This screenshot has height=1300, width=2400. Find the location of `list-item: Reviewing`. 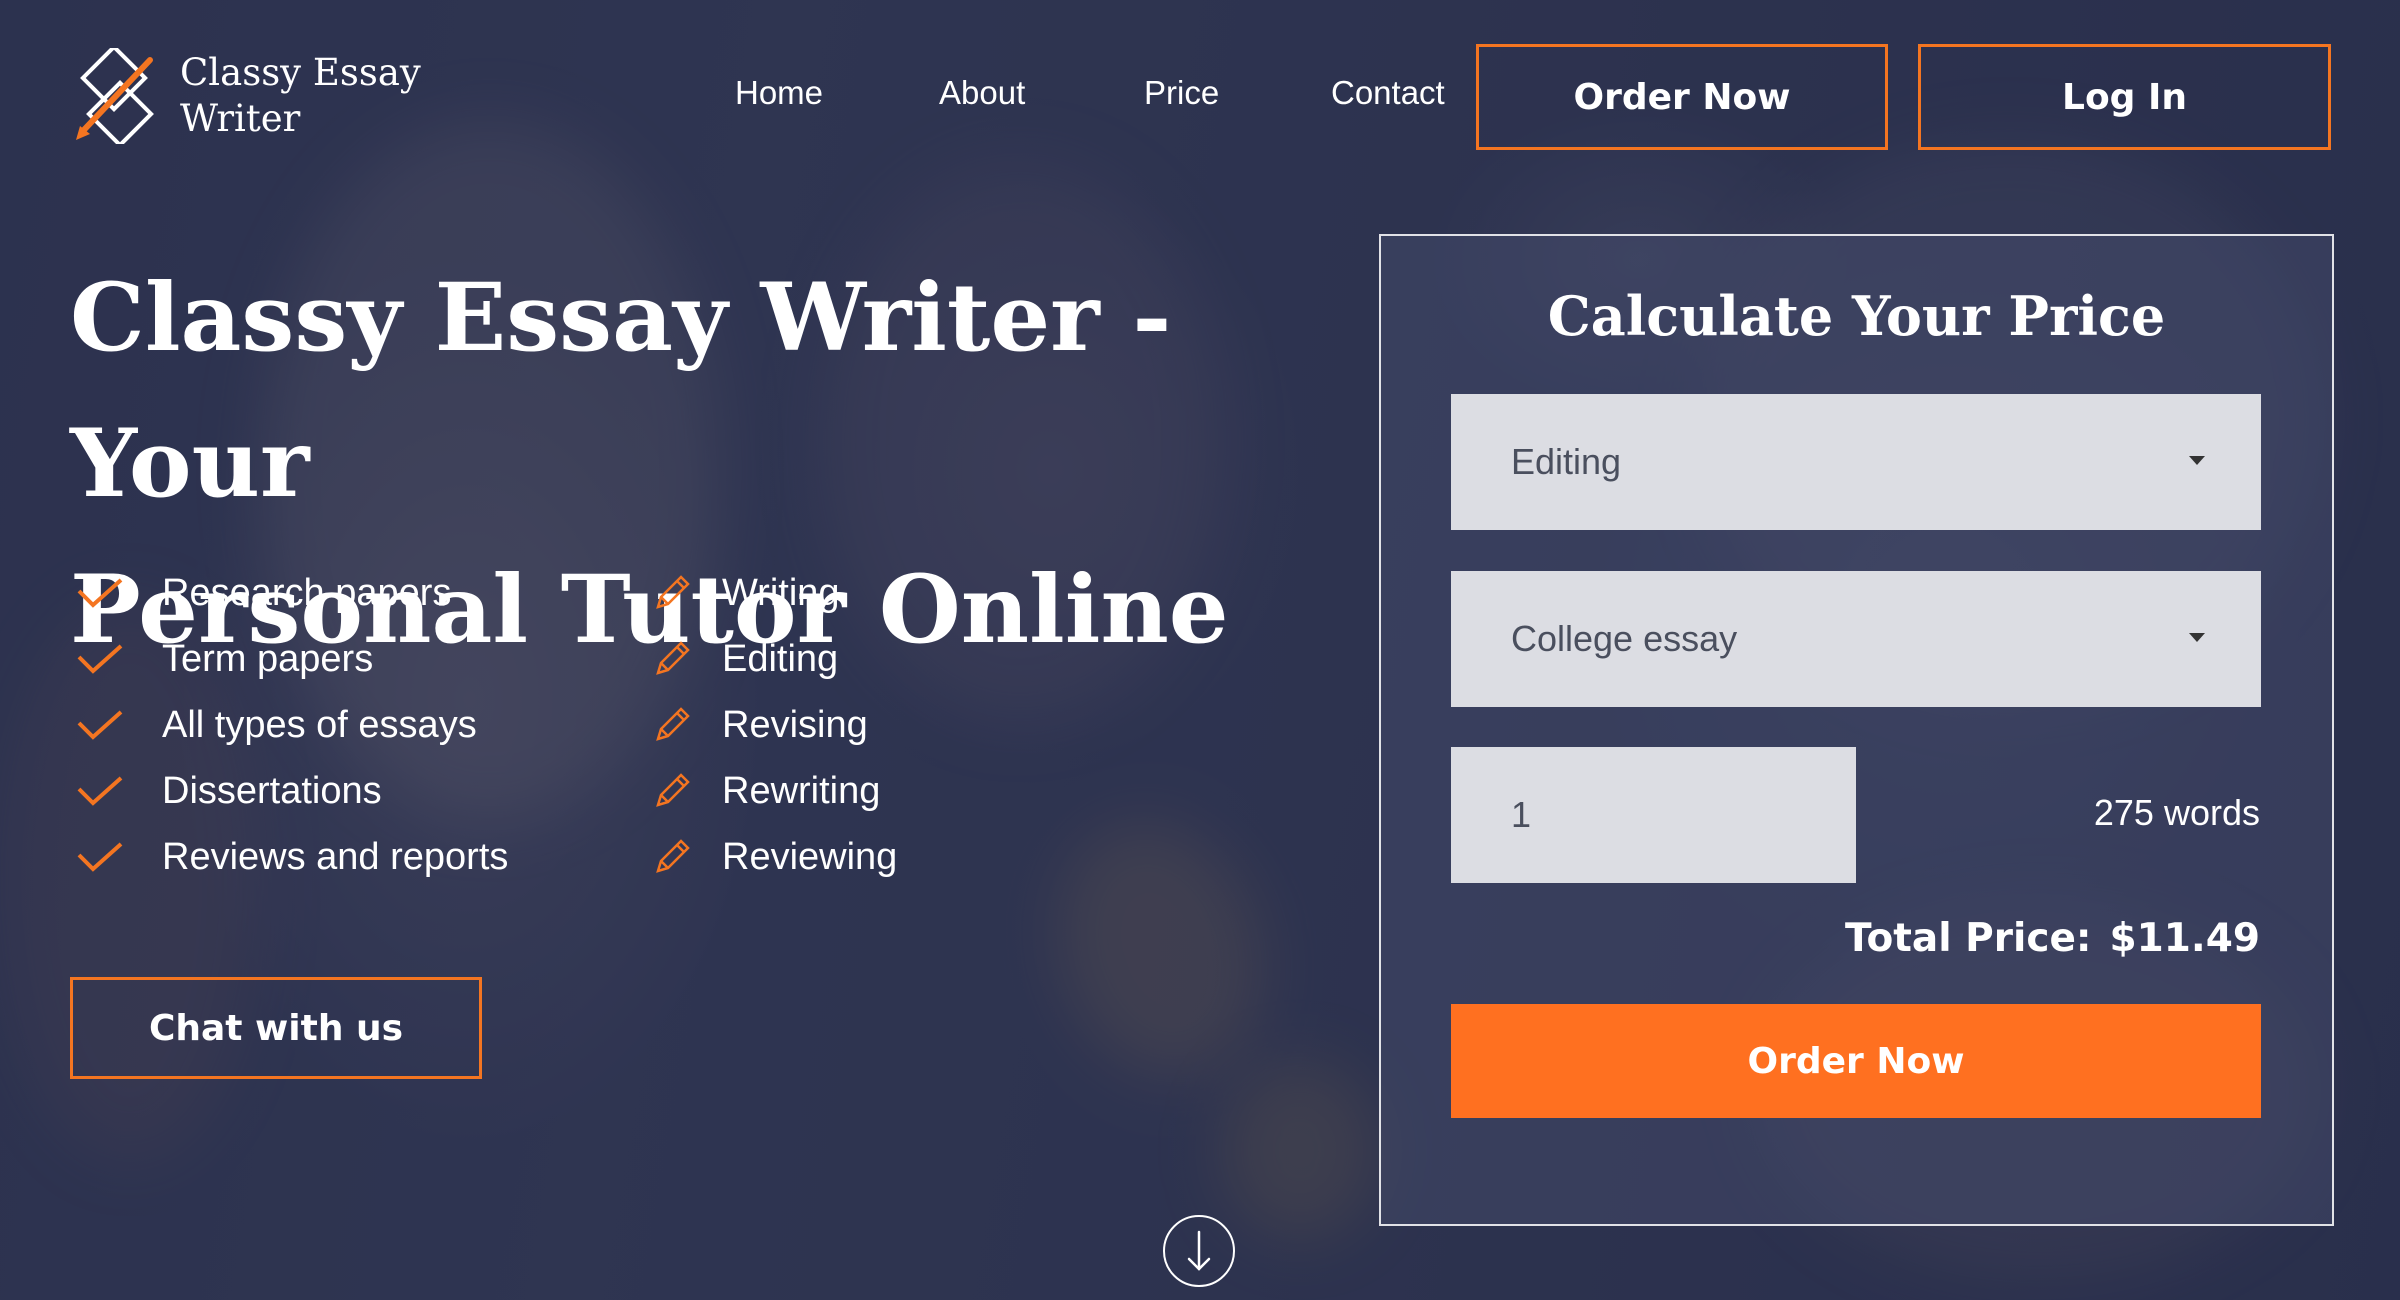

list-item: Reviewing is located at coordinates (774, 857).